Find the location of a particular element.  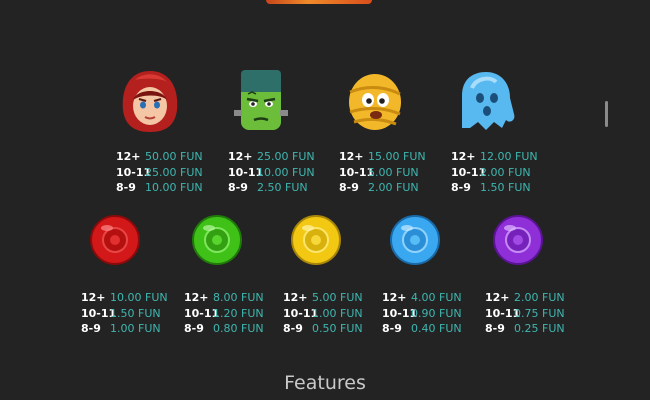

pay-row: 10-11 0.75 FUN is located at coordinates (525, 314).